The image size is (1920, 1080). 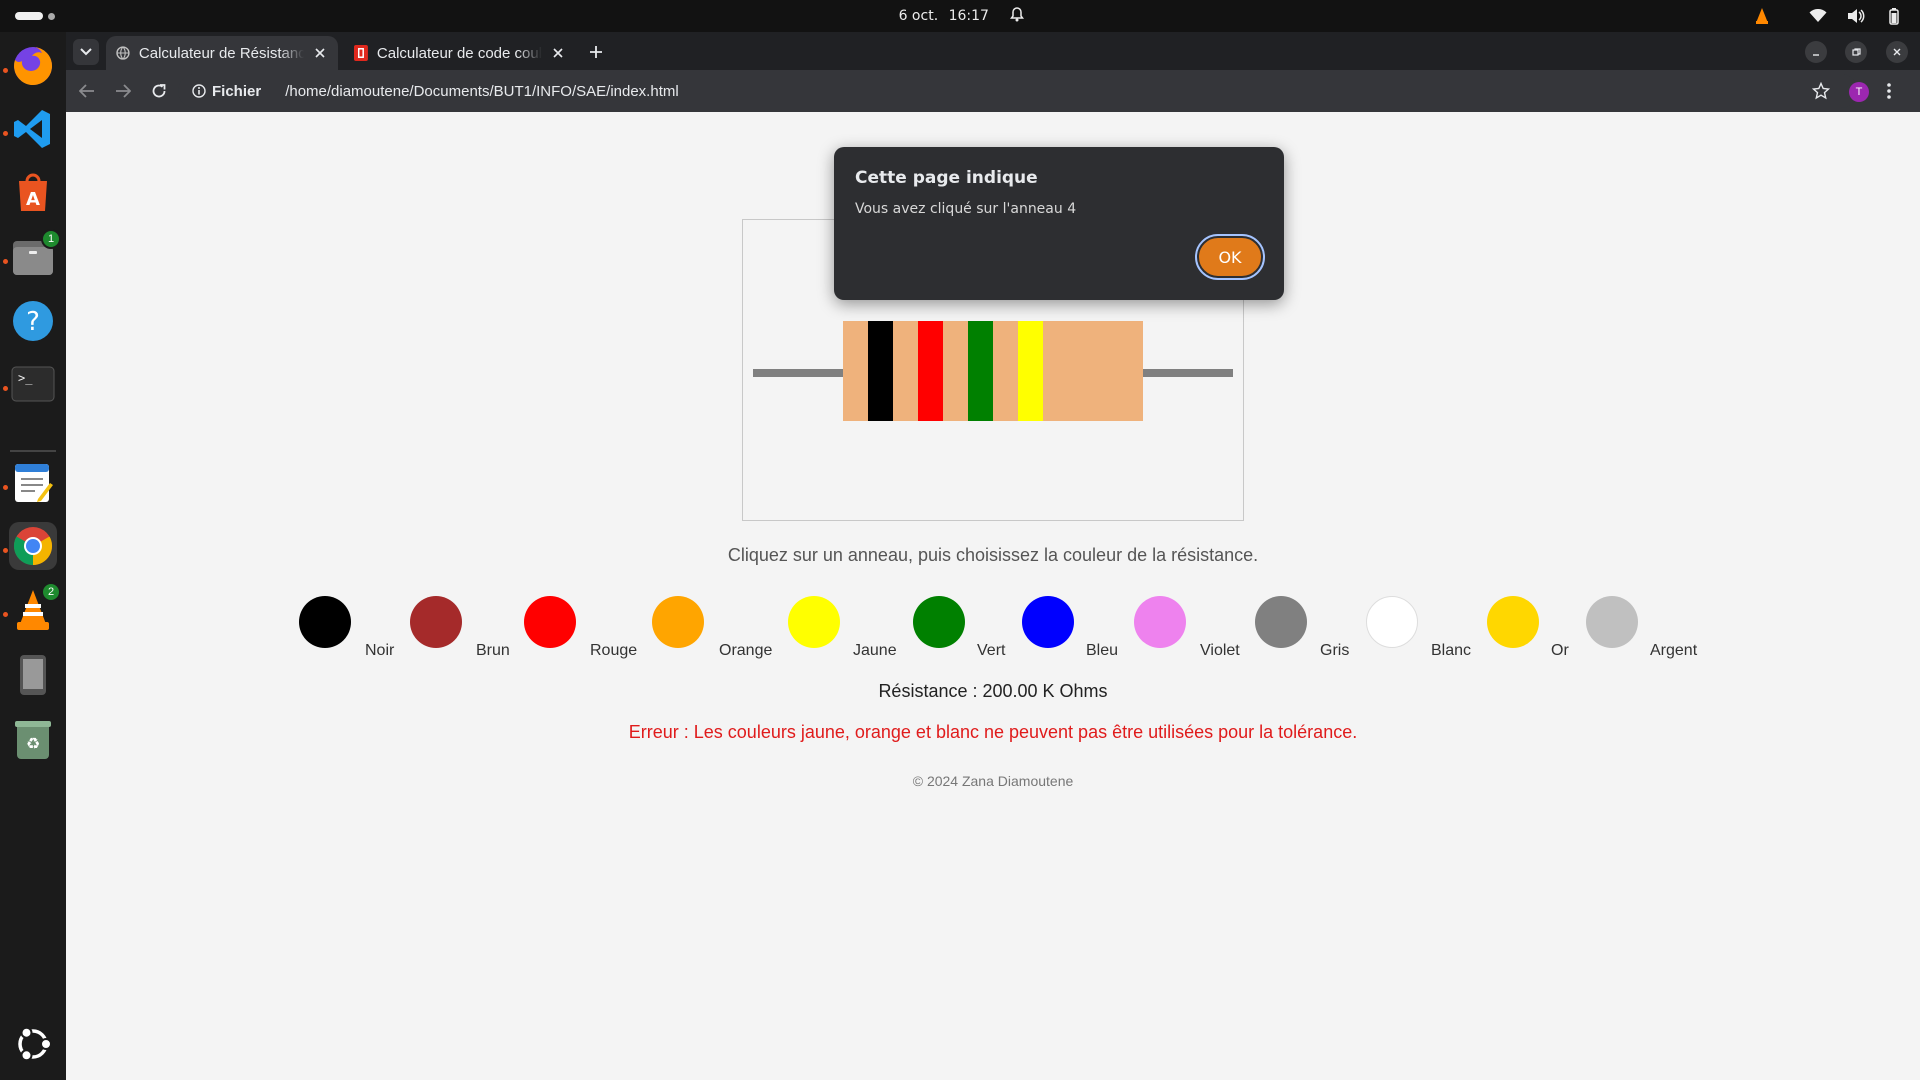 I want to click on phone-device-icon, so click(x=33, y=675).